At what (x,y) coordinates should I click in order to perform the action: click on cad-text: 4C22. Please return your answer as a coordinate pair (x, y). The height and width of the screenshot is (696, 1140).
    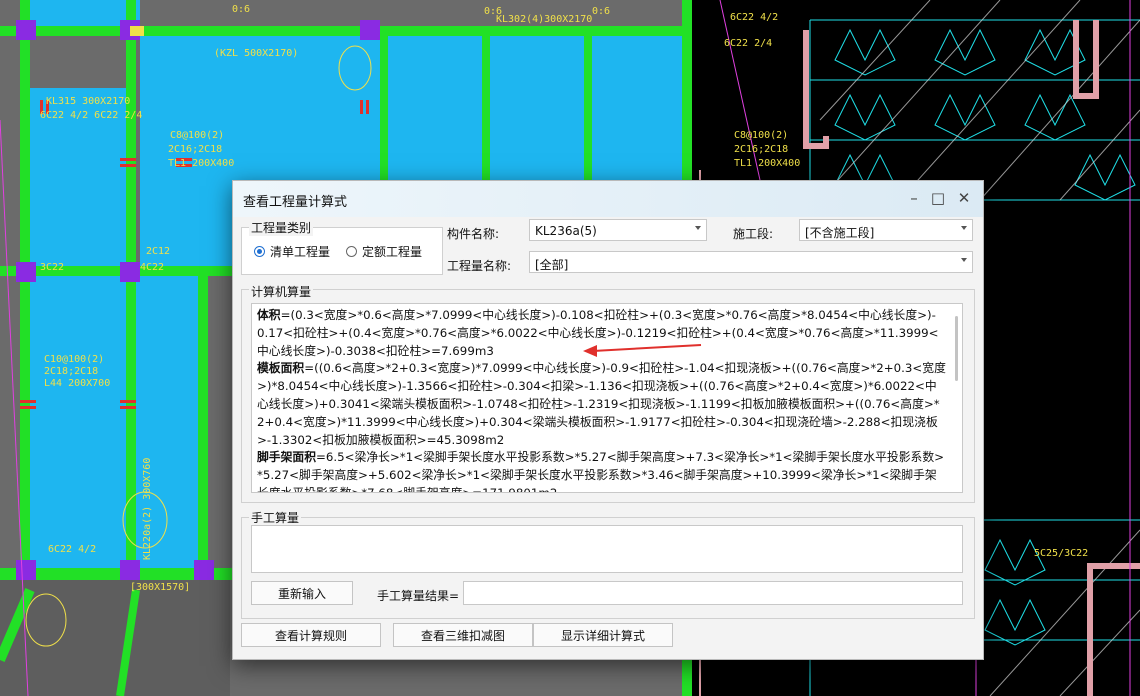
    Looking at the image, I should click on (152, 267).